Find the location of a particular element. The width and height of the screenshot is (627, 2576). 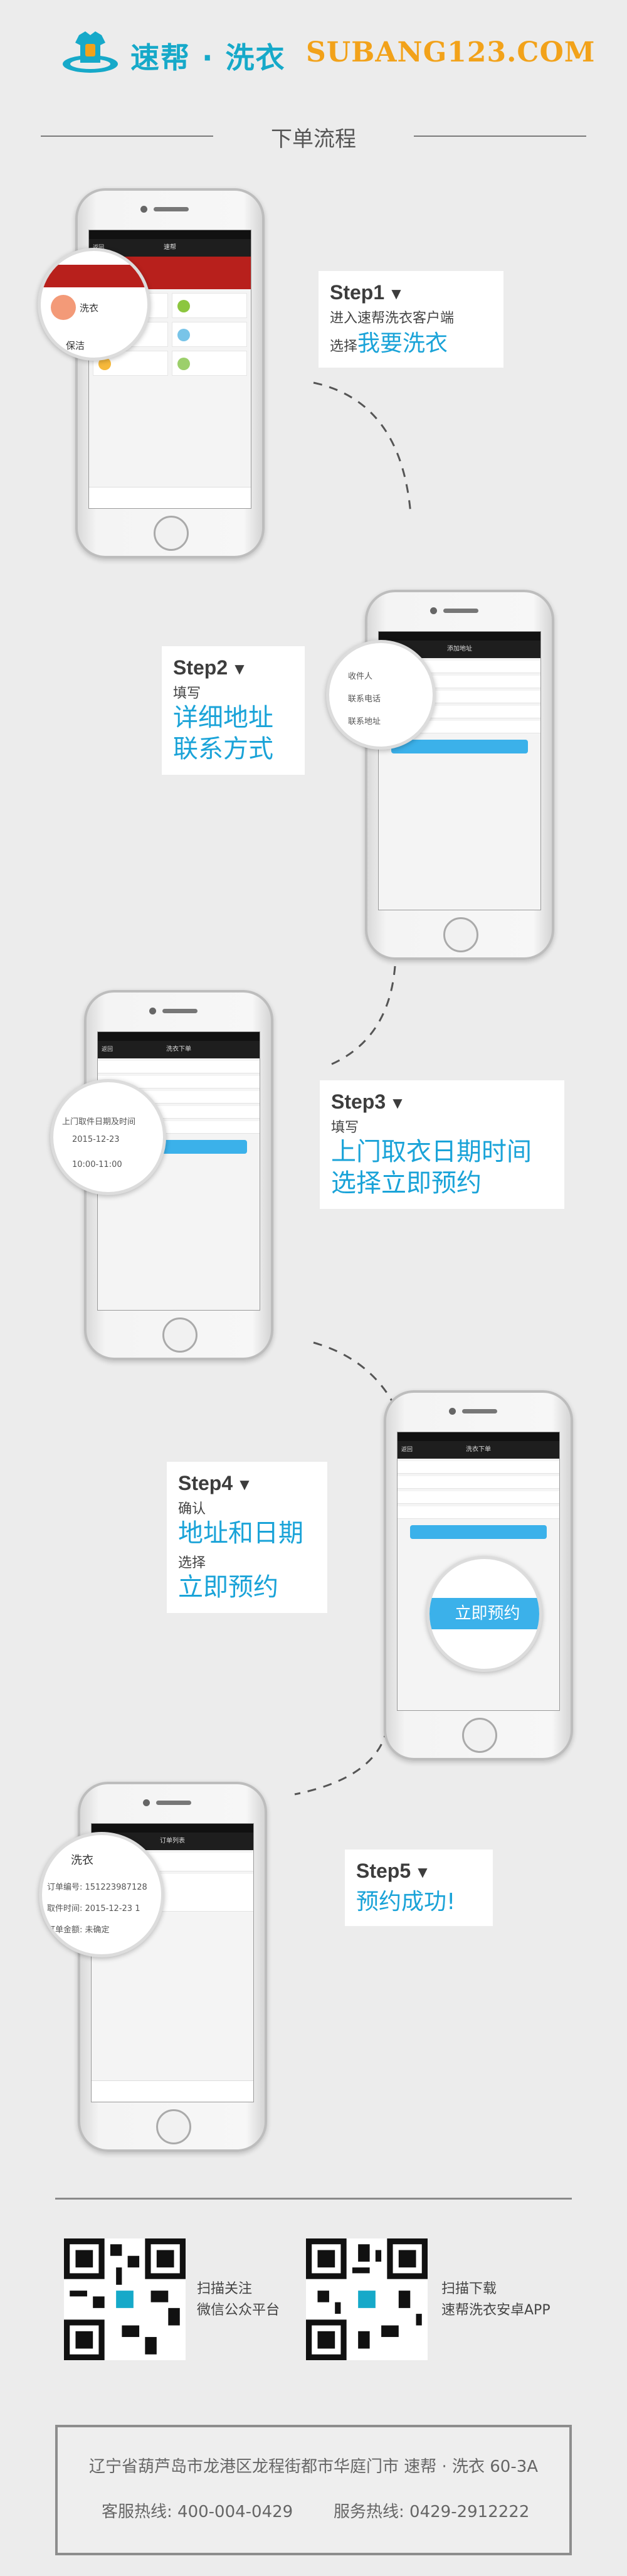

zoom-label: 收件人 is located at coordinates (360, 676).